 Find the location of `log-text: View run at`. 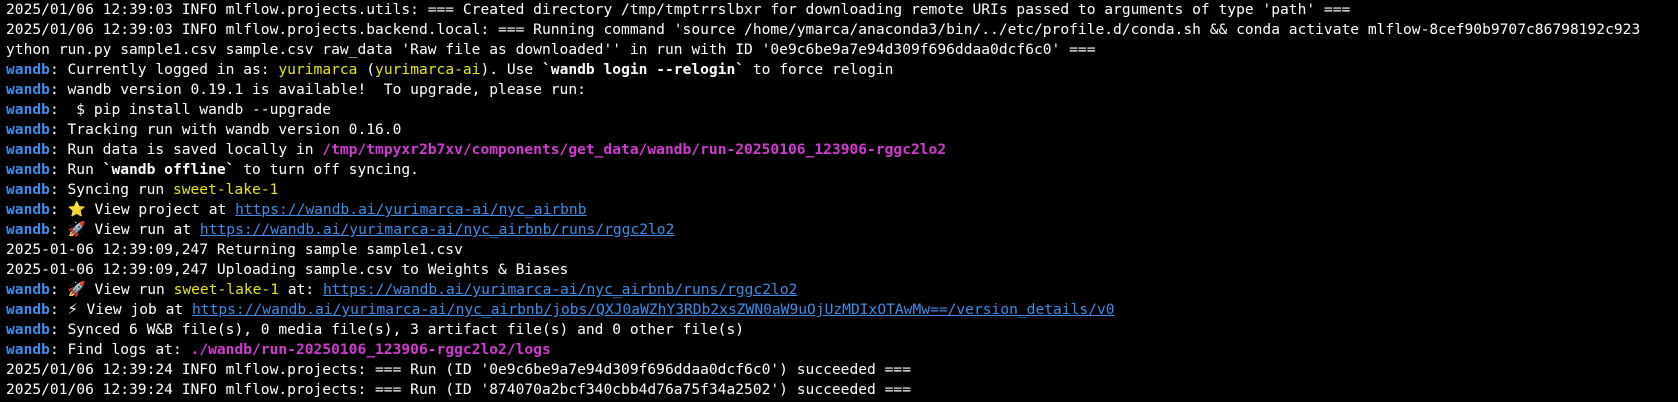

log-text: View run at is located at coordinates (142, 229).